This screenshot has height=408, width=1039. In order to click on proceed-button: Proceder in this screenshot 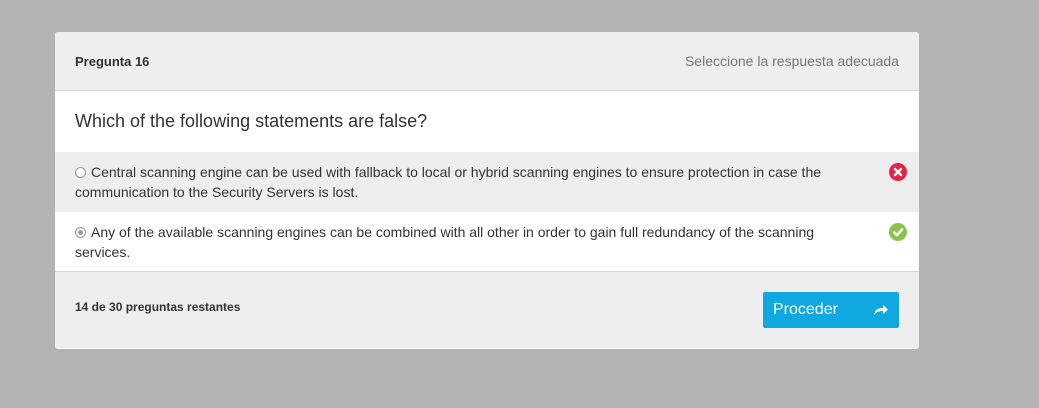, I will do `click(831, 310)`.